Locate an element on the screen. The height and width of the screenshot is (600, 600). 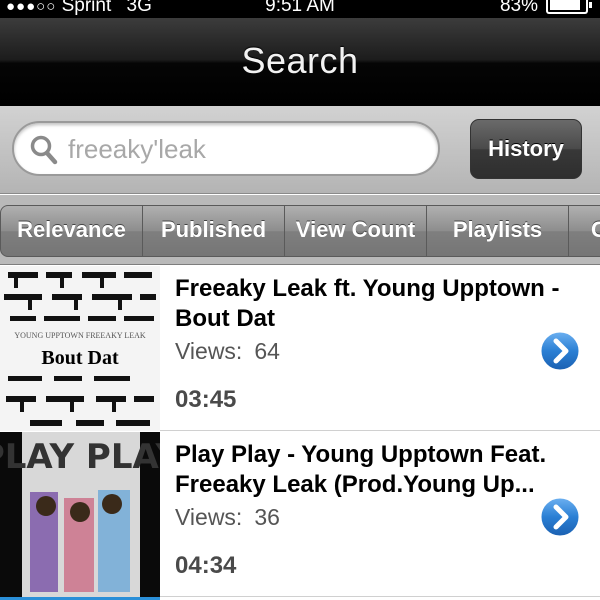
video-thumbnail: PLAY PLAY is located at coordinates (80, 514).